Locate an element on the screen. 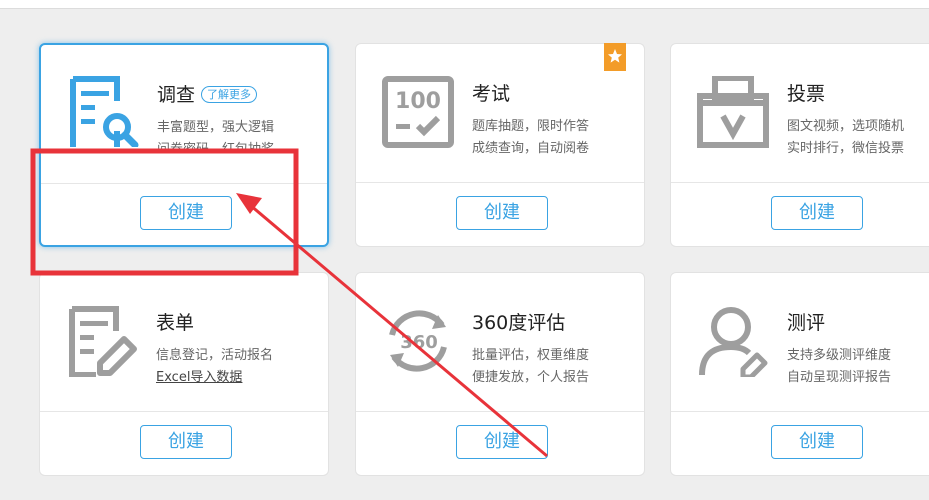 The image size is (929, 500). card-vote: 投票 图文视频，选项随机 实时排行，微信投票 创建 is located at coordinates (799, 145).